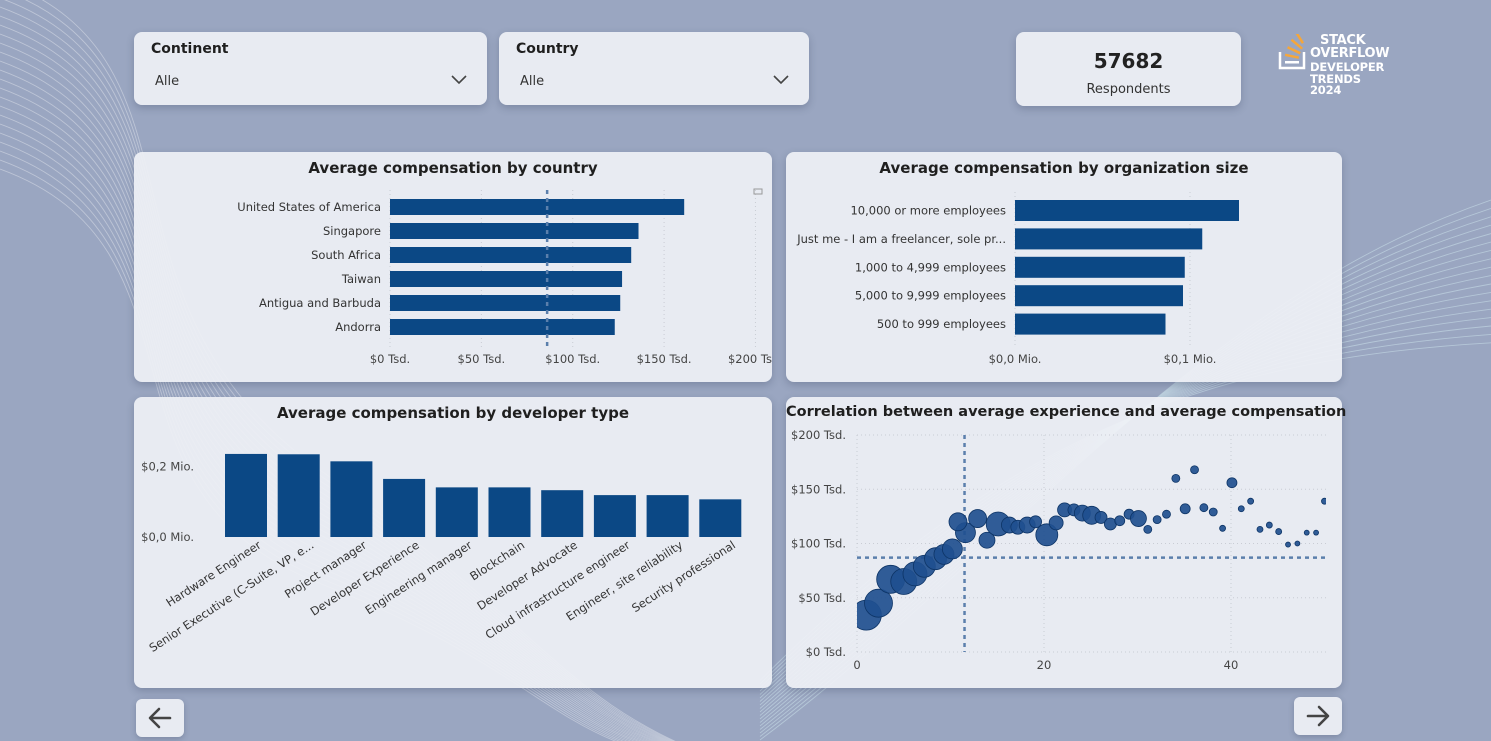  Describe the element at coordinates (309, 207) in the screenshot. I see `category-label: United States of America` at that location.